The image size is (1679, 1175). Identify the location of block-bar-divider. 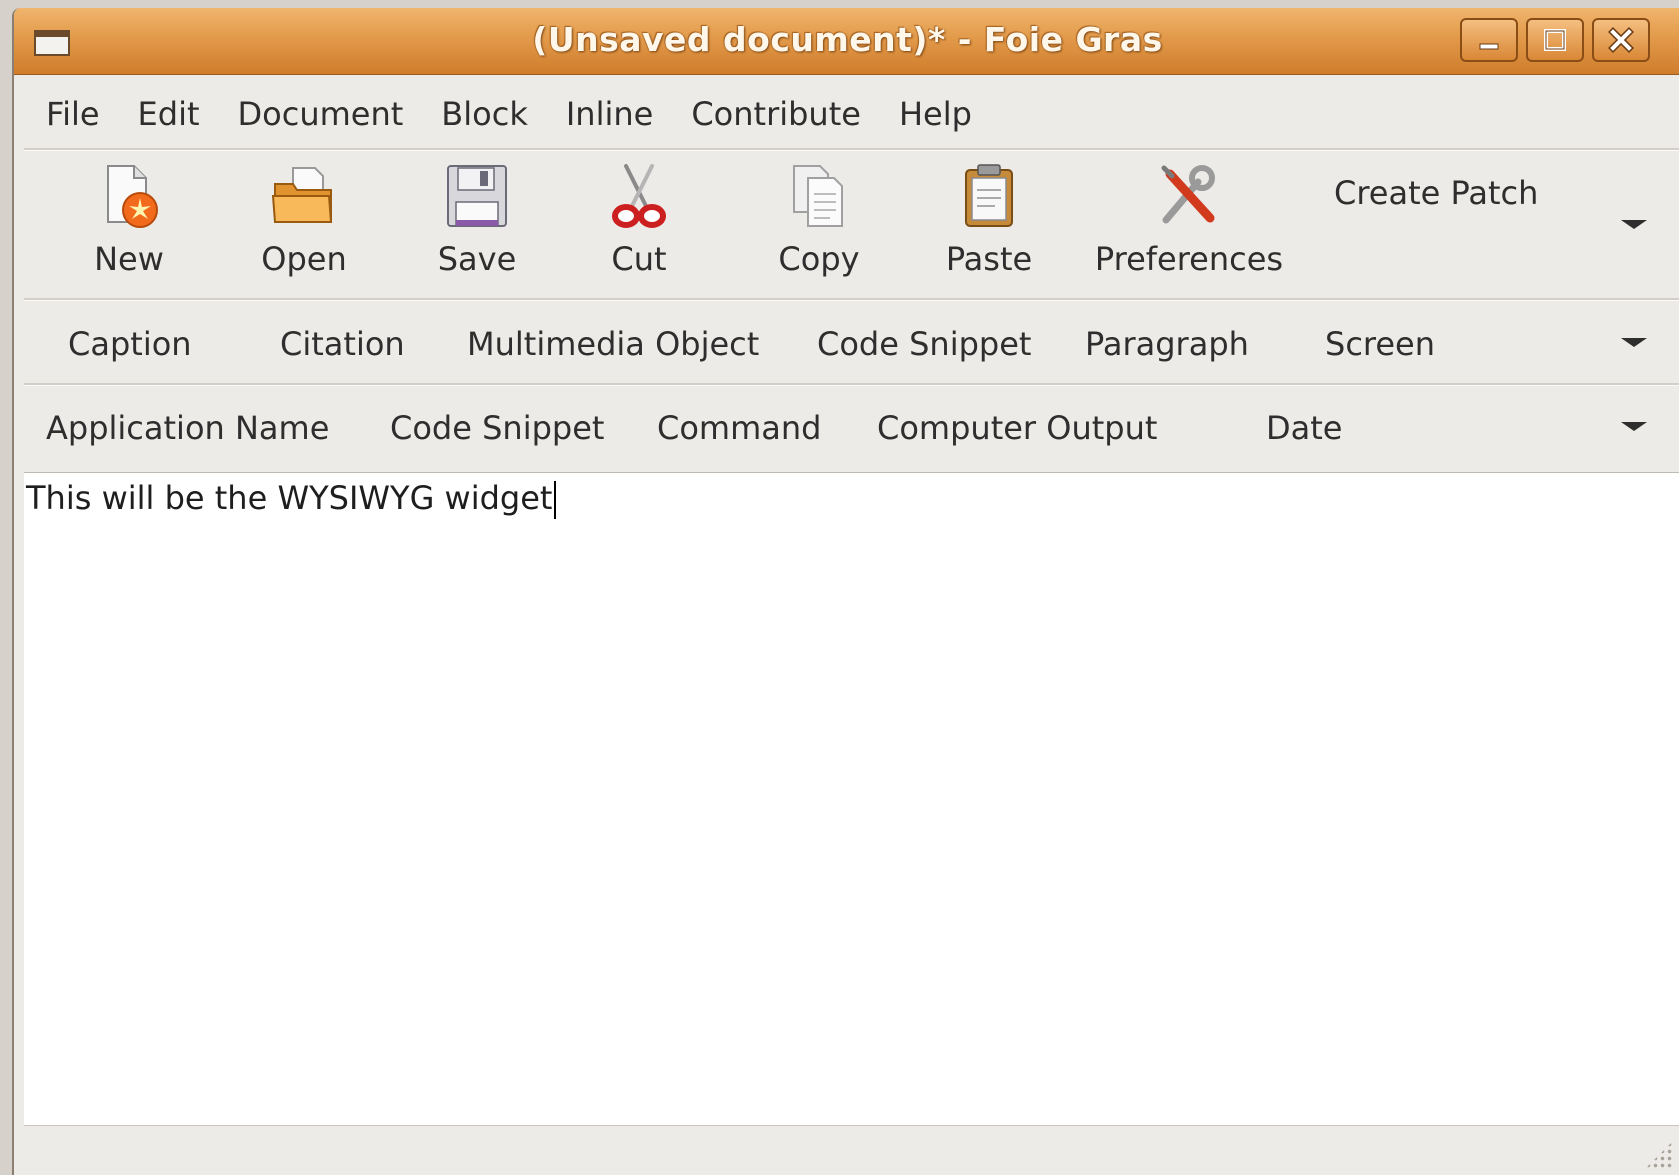
(851, 384).